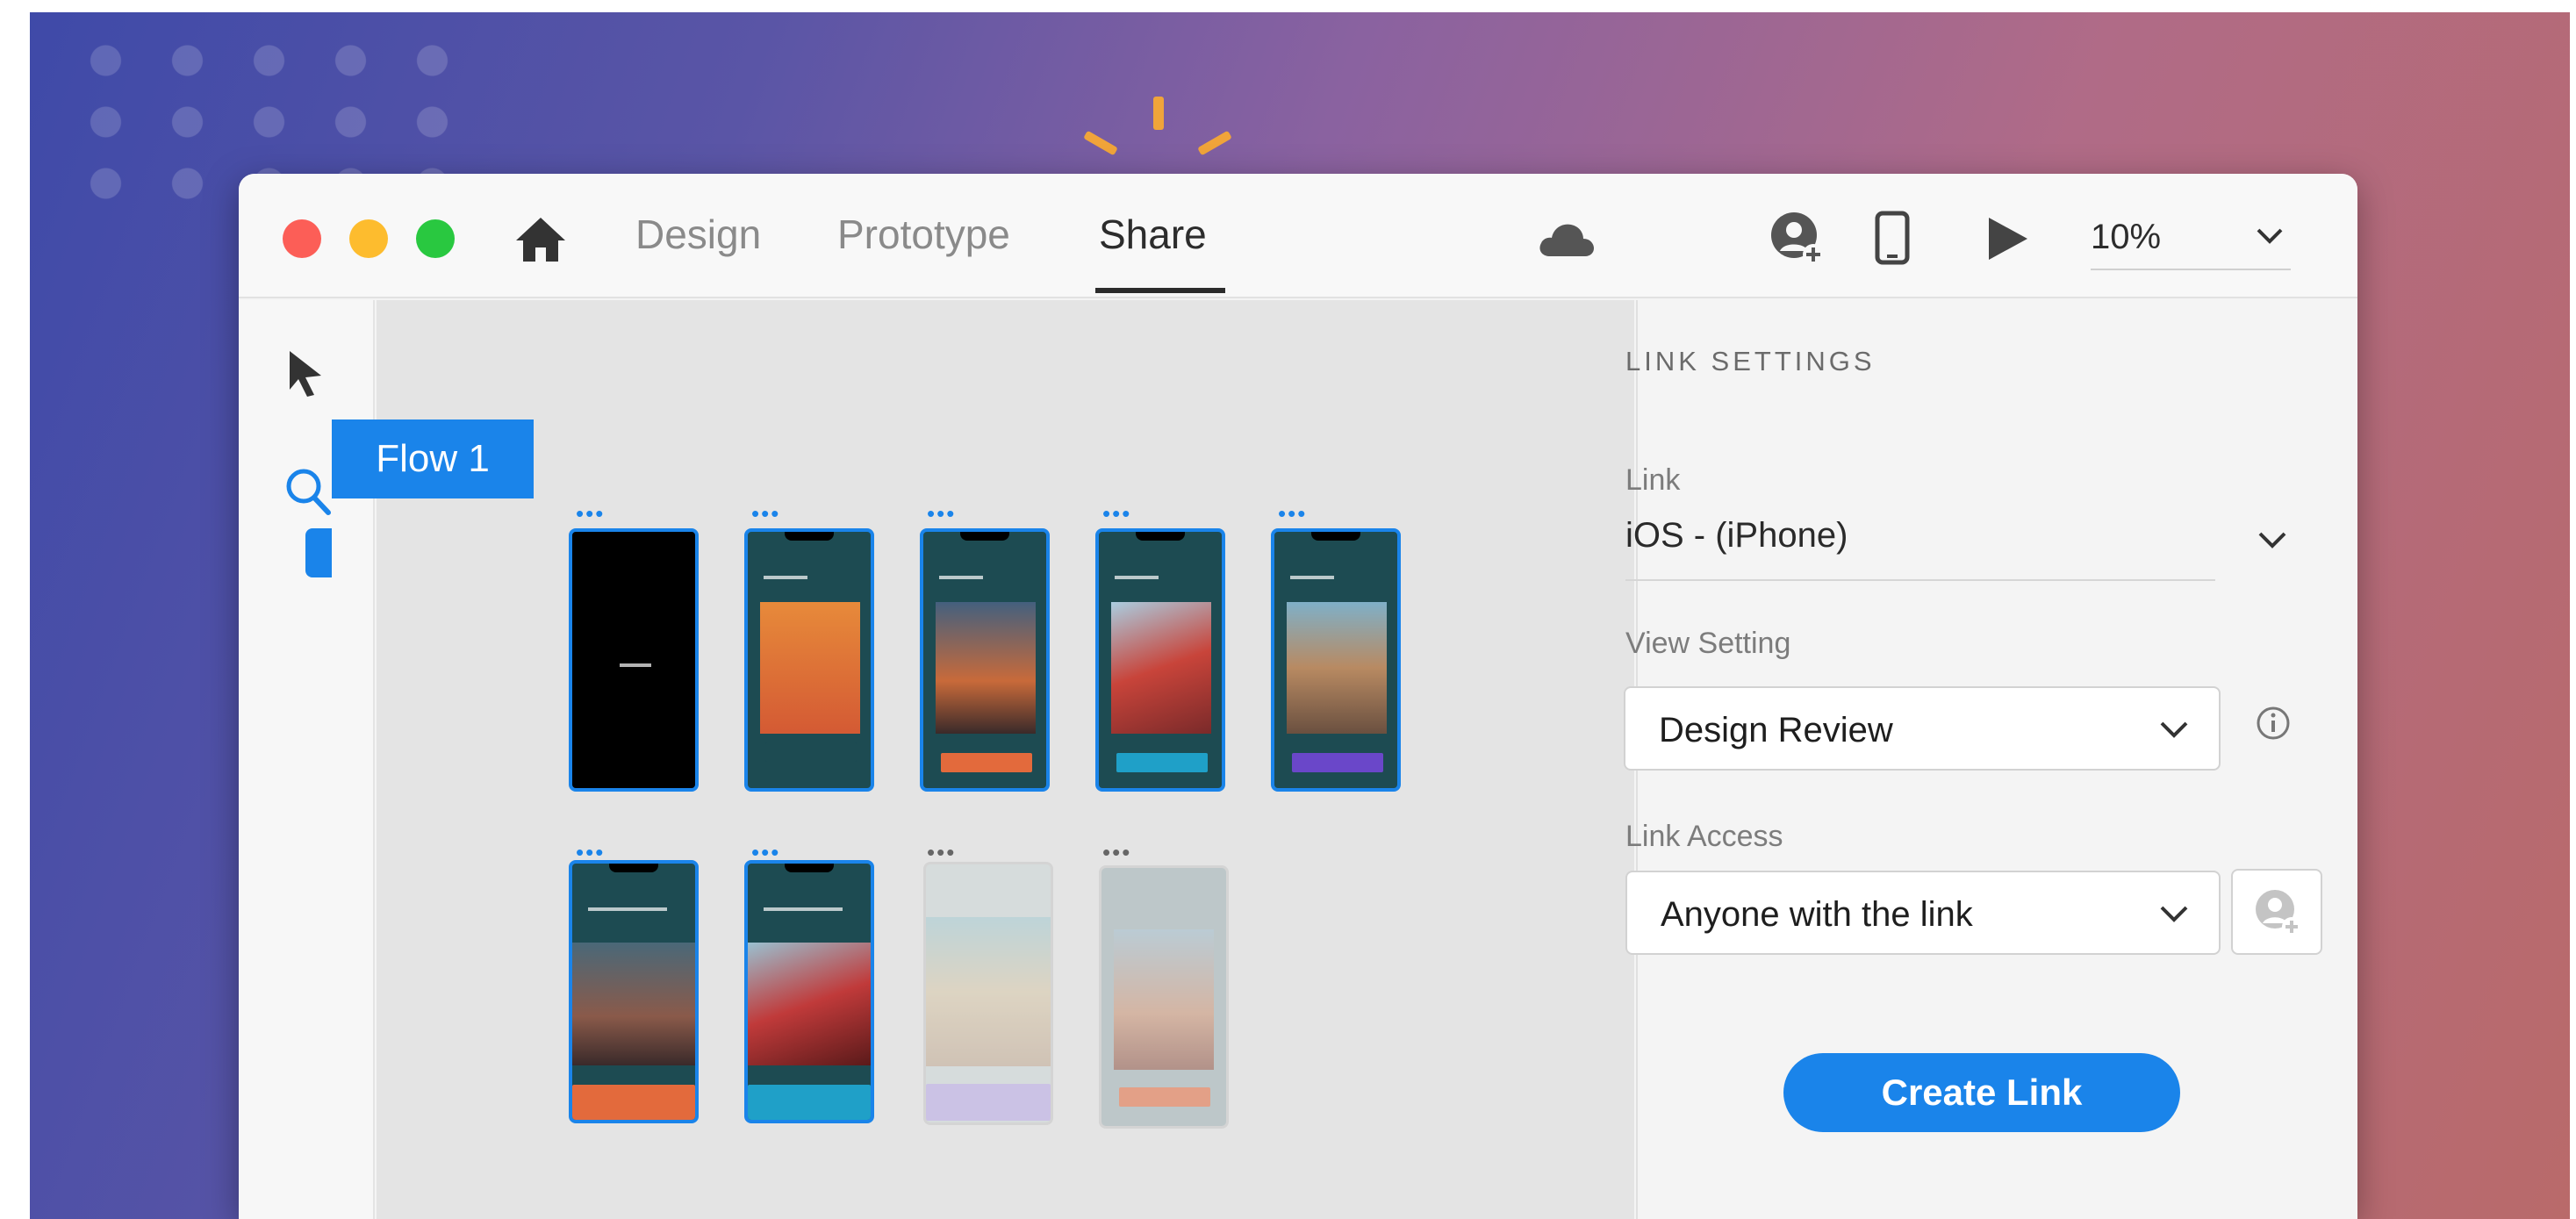 The image size is (2576, 1219). What do you see at coordinates (369, 238) in the screenshot?
I see `minimize-window-button` at bounding box center [369, 238].